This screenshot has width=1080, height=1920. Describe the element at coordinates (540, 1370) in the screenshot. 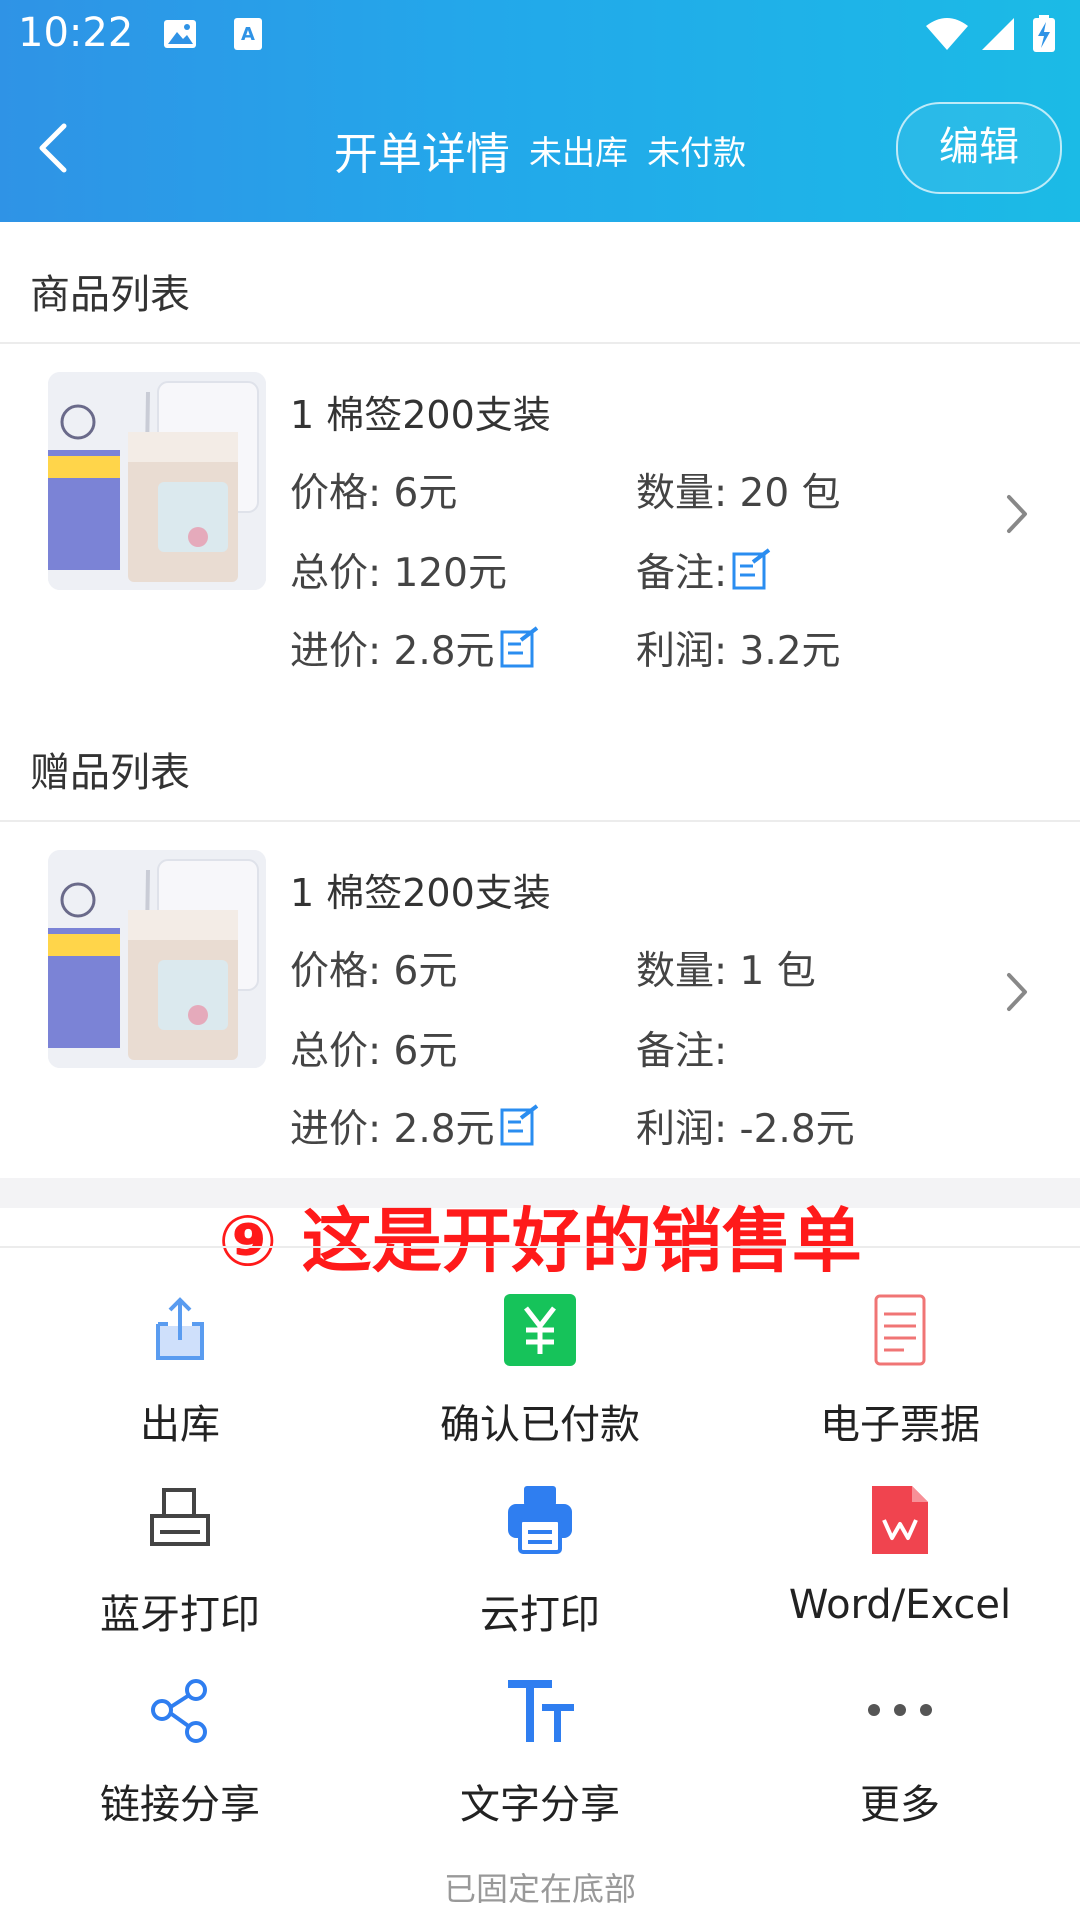

I see `action-confirm-paid: 确认已付款` at that location.